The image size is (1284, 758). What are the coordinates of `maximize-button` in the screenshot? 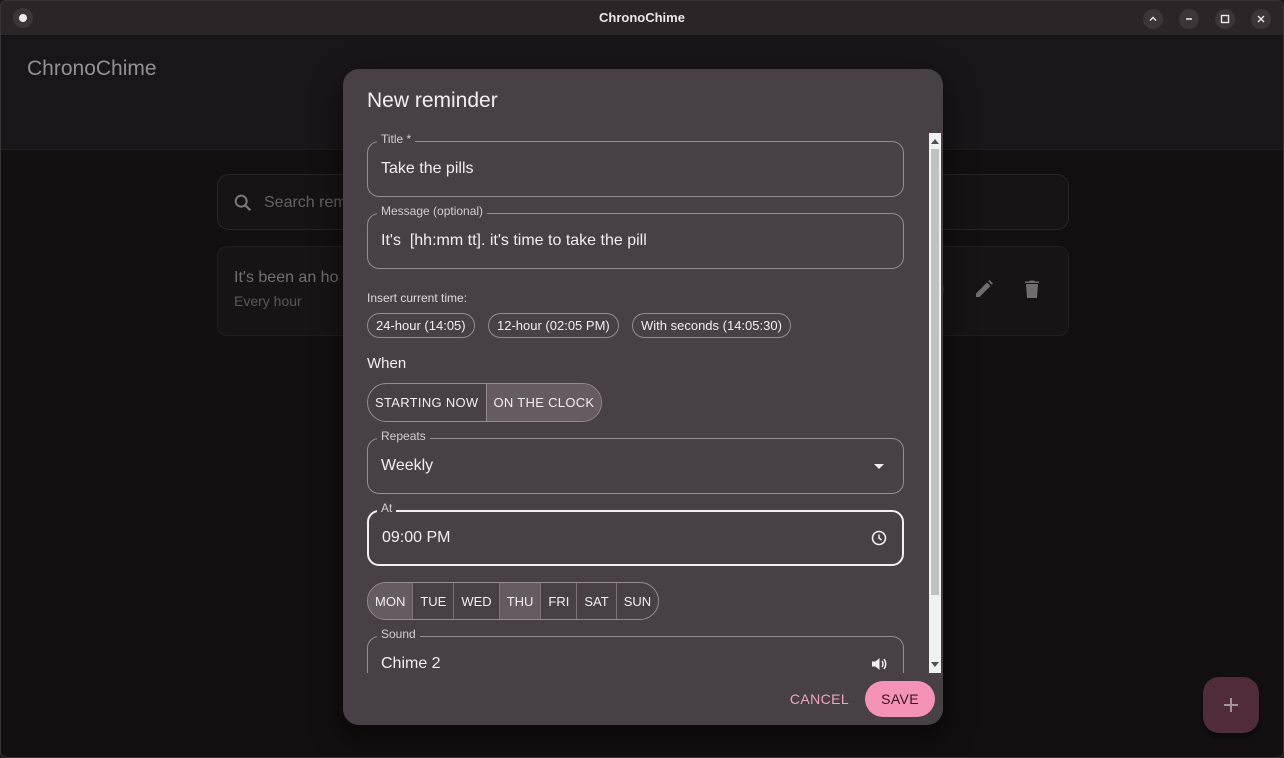 It's located at (1225, 19).